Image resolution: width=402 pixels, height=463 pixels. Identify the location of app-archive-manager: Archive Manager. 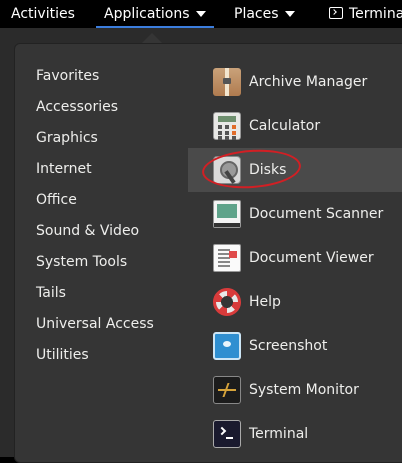
(295, 82).